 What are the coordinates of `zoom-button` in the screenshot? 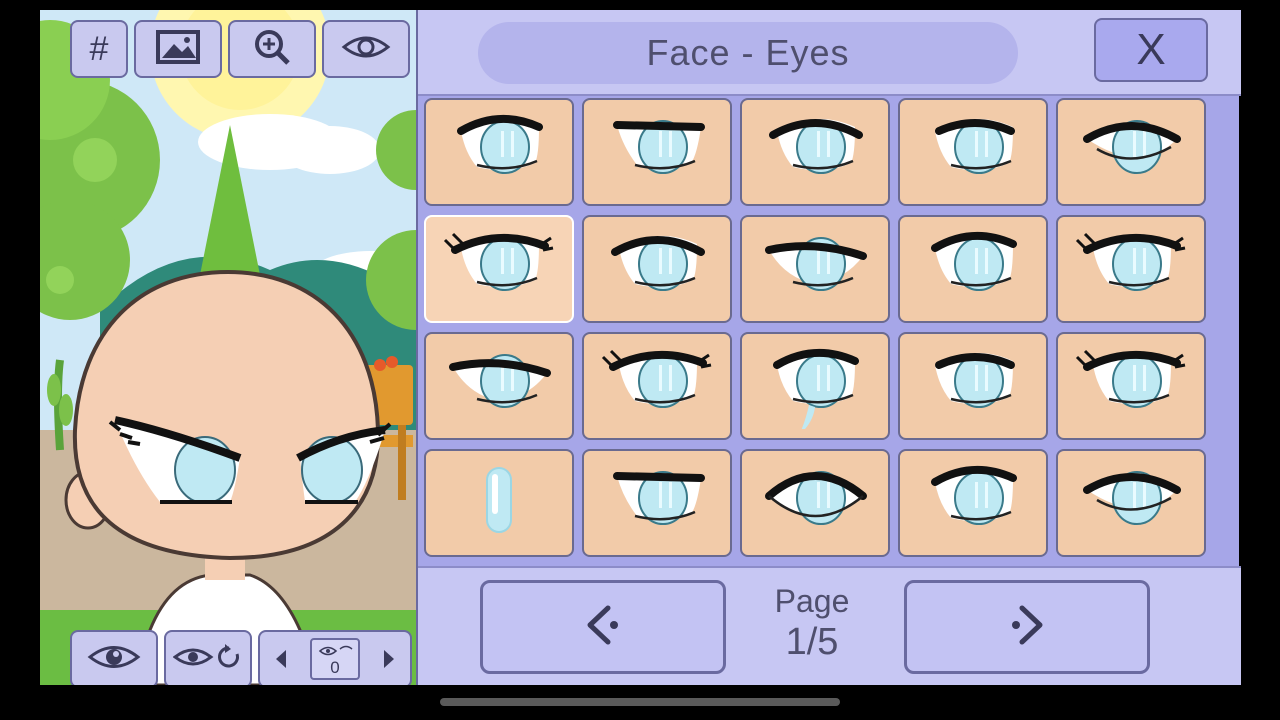 It's located at (272, 49).